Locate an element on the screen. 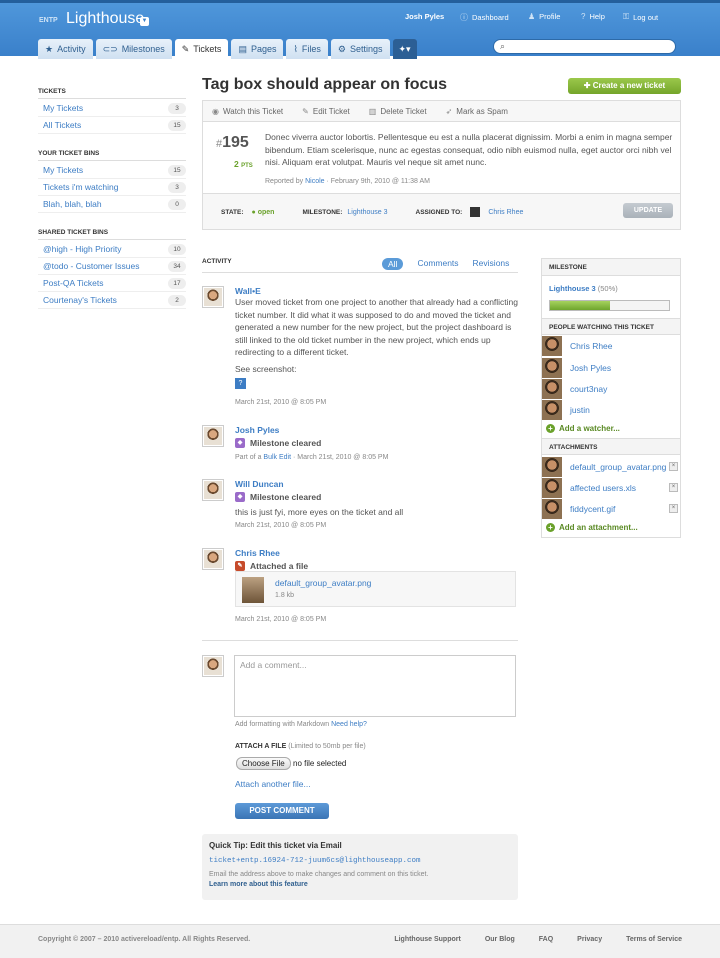 This screenshot has height=958, width=720. tab-files: ⌇ Files is located at coordinates (307, 49).